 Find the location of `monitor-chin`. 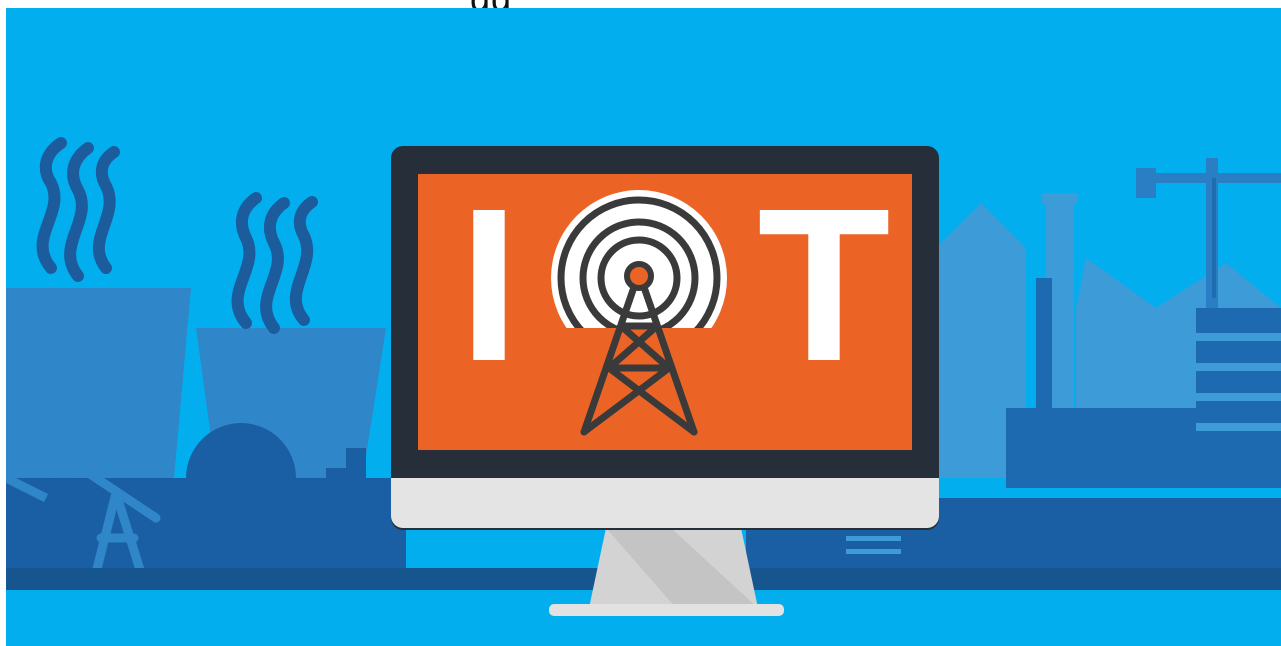

monitor-chin is located at coordinates (665, 503).